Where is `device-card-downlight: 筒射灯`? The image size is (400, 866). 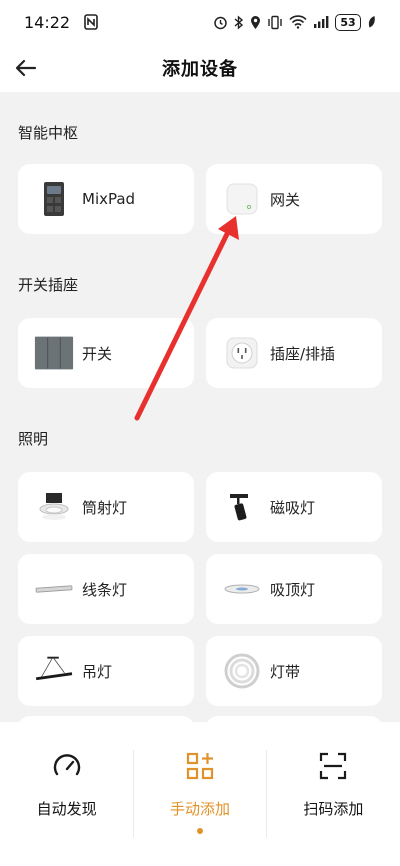
device-card-downlight: 筒射灯 is located at coordinates (106, 507).